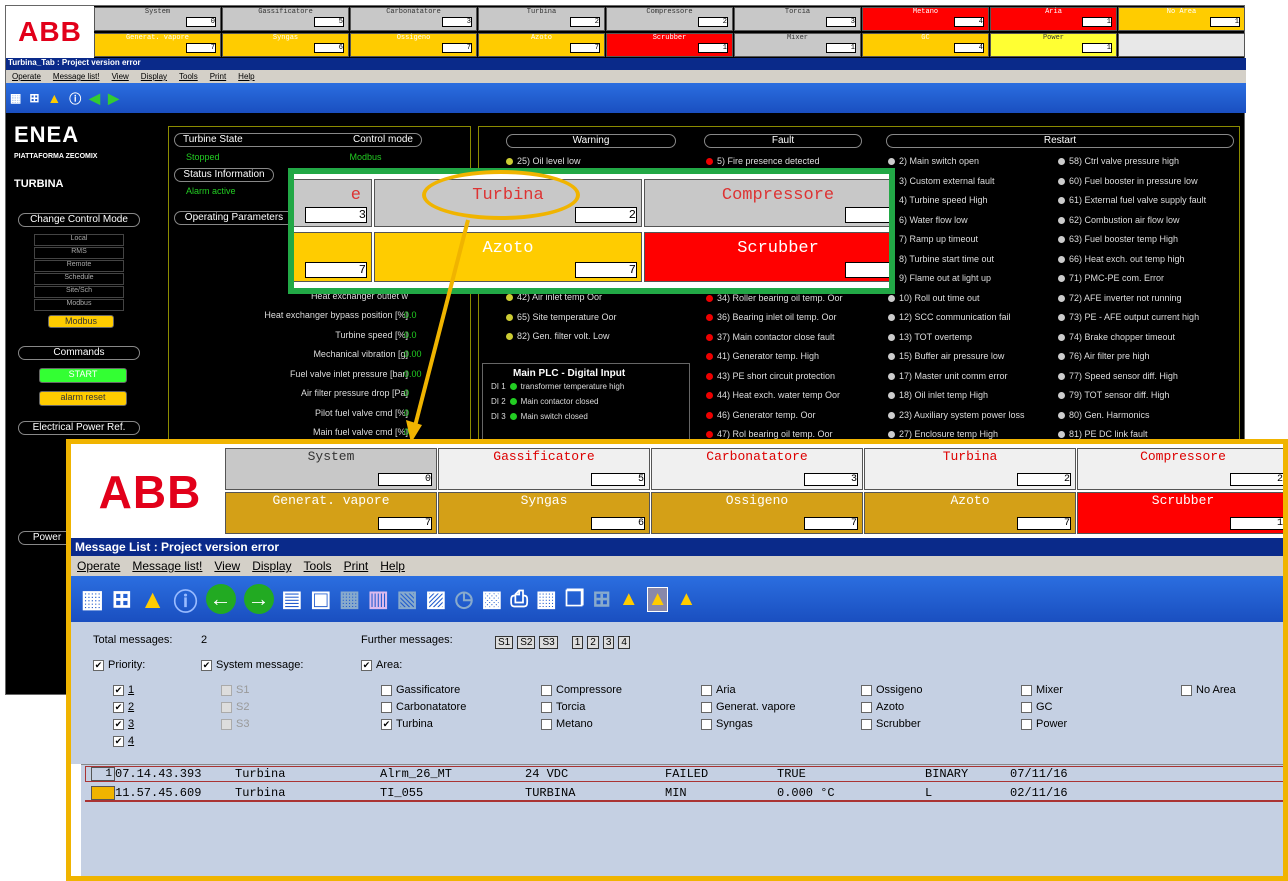 The width and height of the screenshot is (1288, 881). I want to click on area-tile: GC 4, so click(925, 45).